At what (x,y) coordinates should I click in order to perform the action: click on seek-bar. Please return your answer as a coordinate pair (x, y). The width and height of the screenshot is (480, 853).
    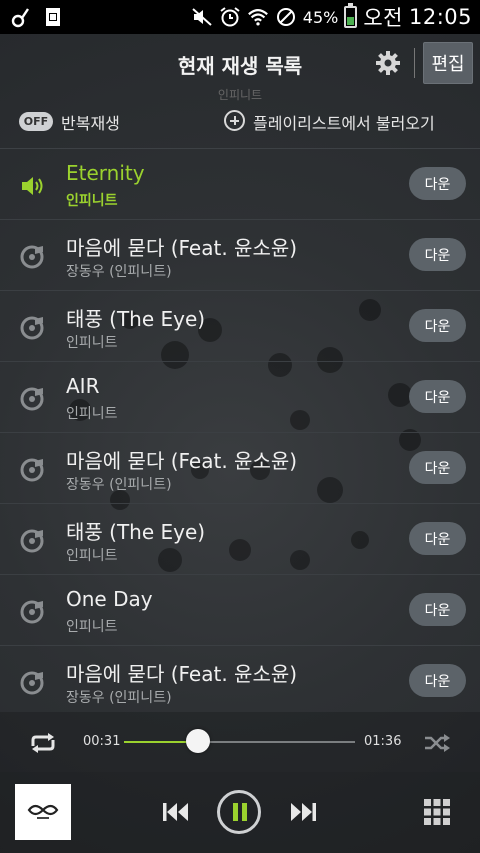
    Looking at the image, I should click on (239, 742).